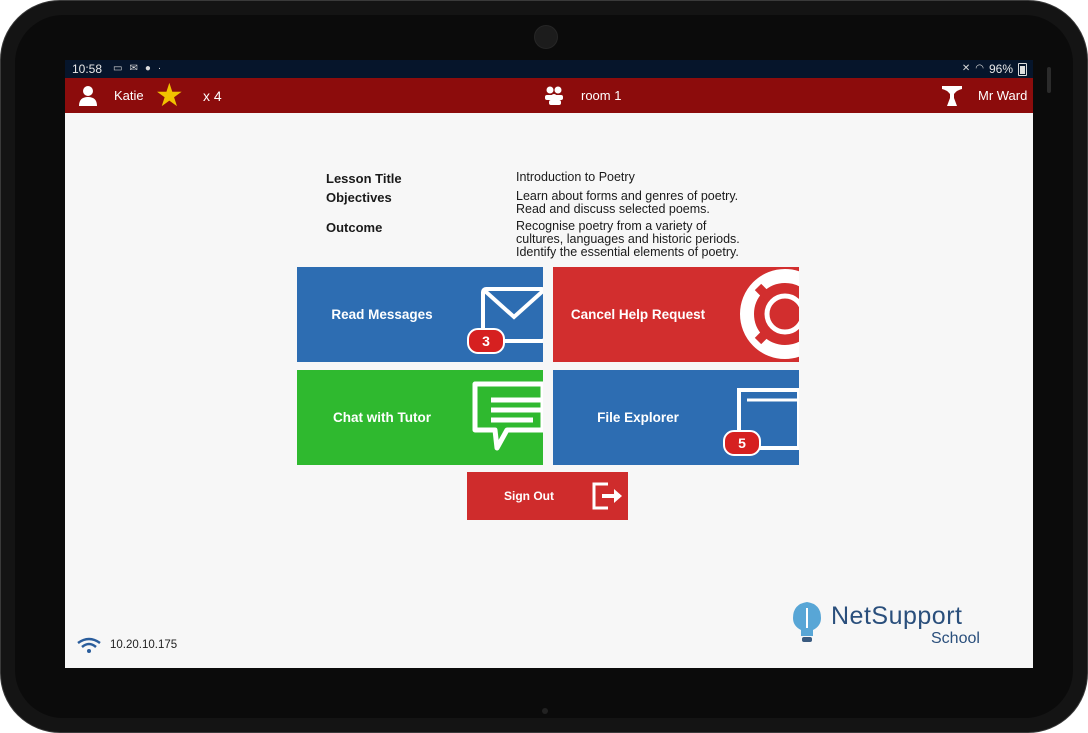  What do you see at coordinates (545, 711) in the screenshot?
I see `home-indicator` at bounding box center [545, 711].